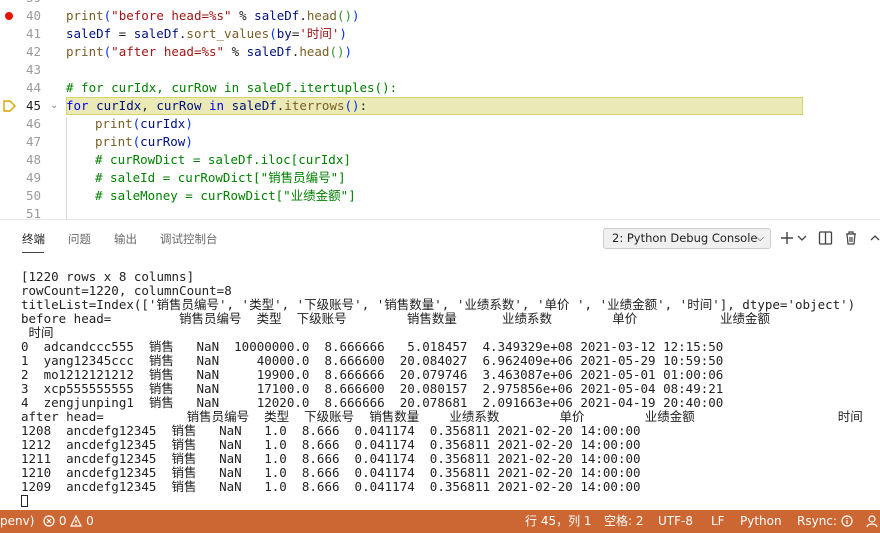 This screenshot has height=533, width=880. I want to click on tab-debug-console: 调试控制台, so click(189, 239).